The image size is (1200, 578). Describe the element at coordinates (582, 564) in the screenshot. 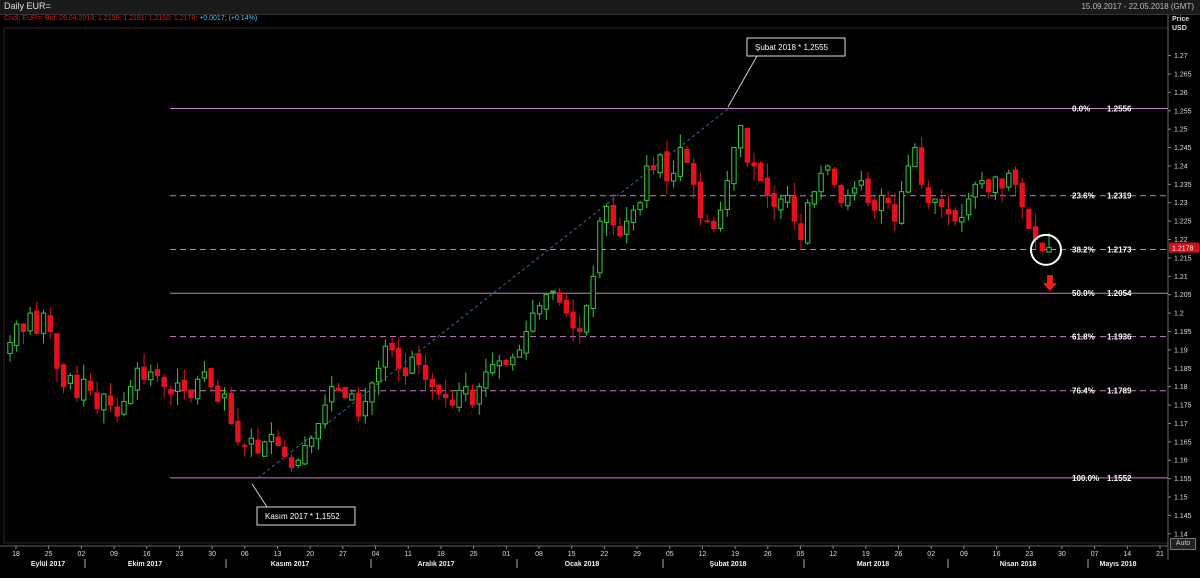

I see `x-month-label: Ocak 2018` at that location.